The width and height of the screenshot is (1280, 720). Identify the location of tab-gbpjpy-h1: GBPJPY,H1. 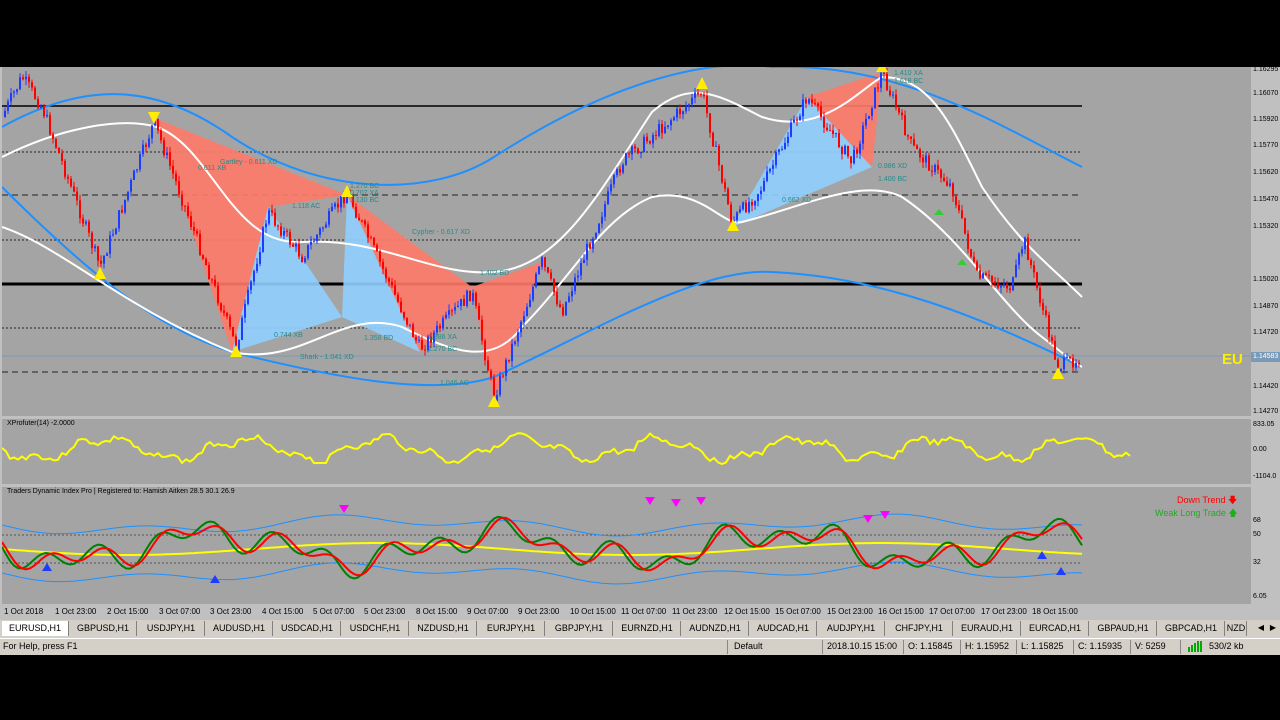
(579, 628).